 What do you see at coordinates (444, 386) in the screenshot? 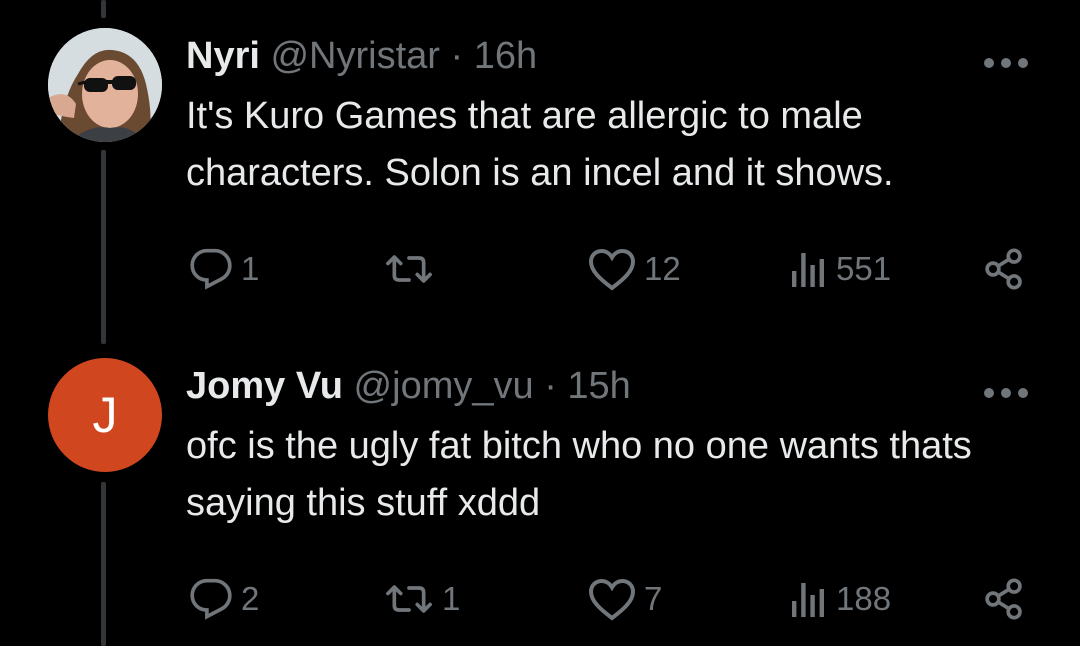
I see `user-handle: @jomy_vu` at bounding box center [444, 386].